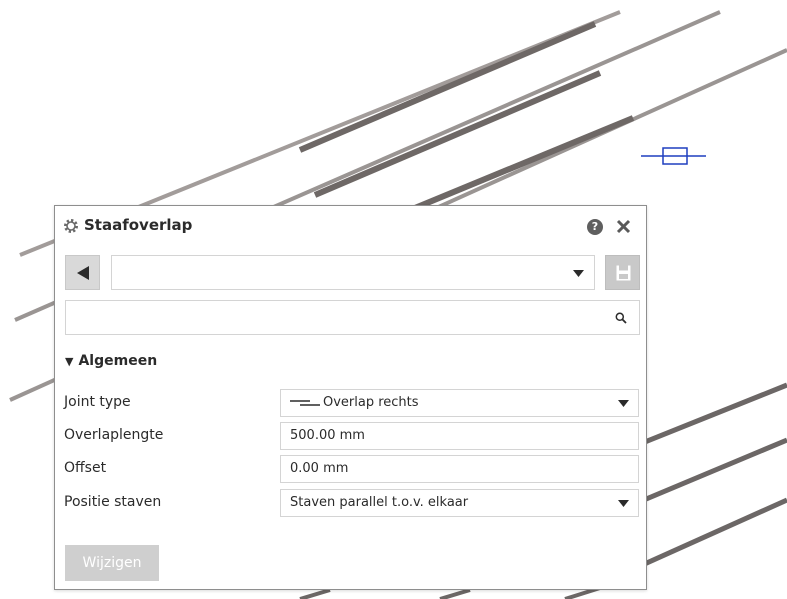 Image resolution: width=787 pixels, height=599 pixels. What do you see at coordinates (673, 156) in the screenshot?
I see `joint-marker-icon` at bounding box center [673, 156].